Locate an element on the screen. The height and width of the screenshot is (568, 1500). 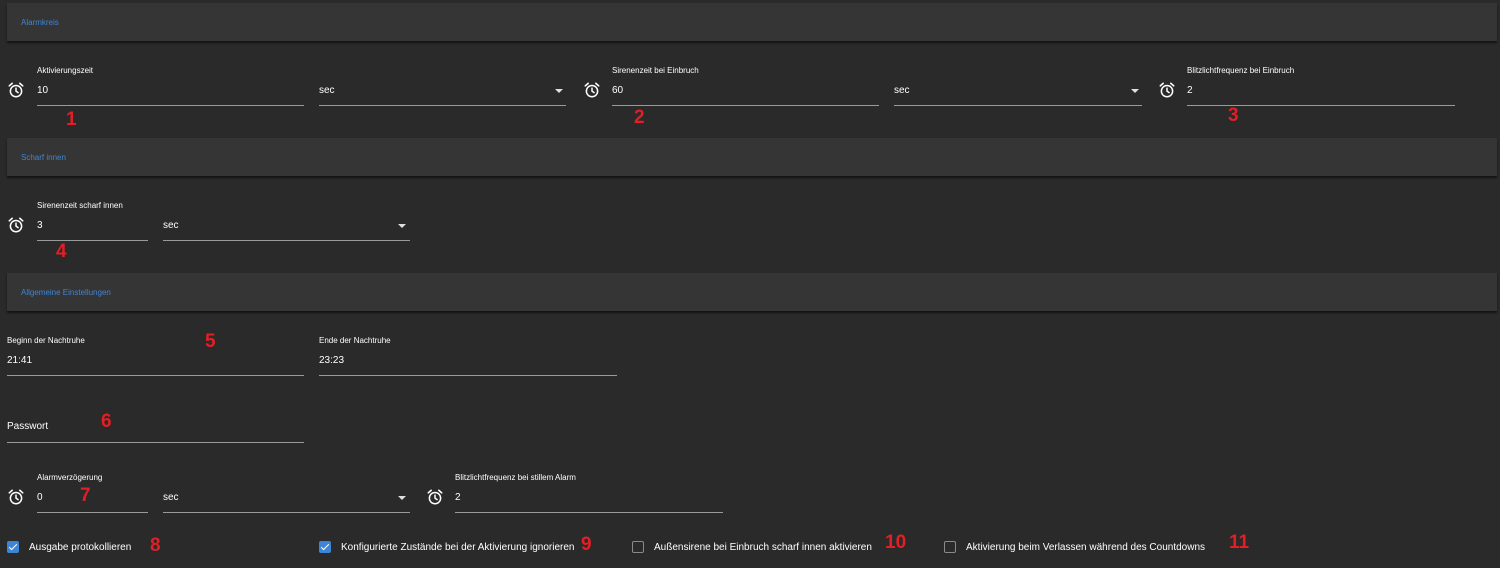
sirenenzeit-scharf-innen-label: Sirenenzeit scharf innen is located at coordinates (80, 205).